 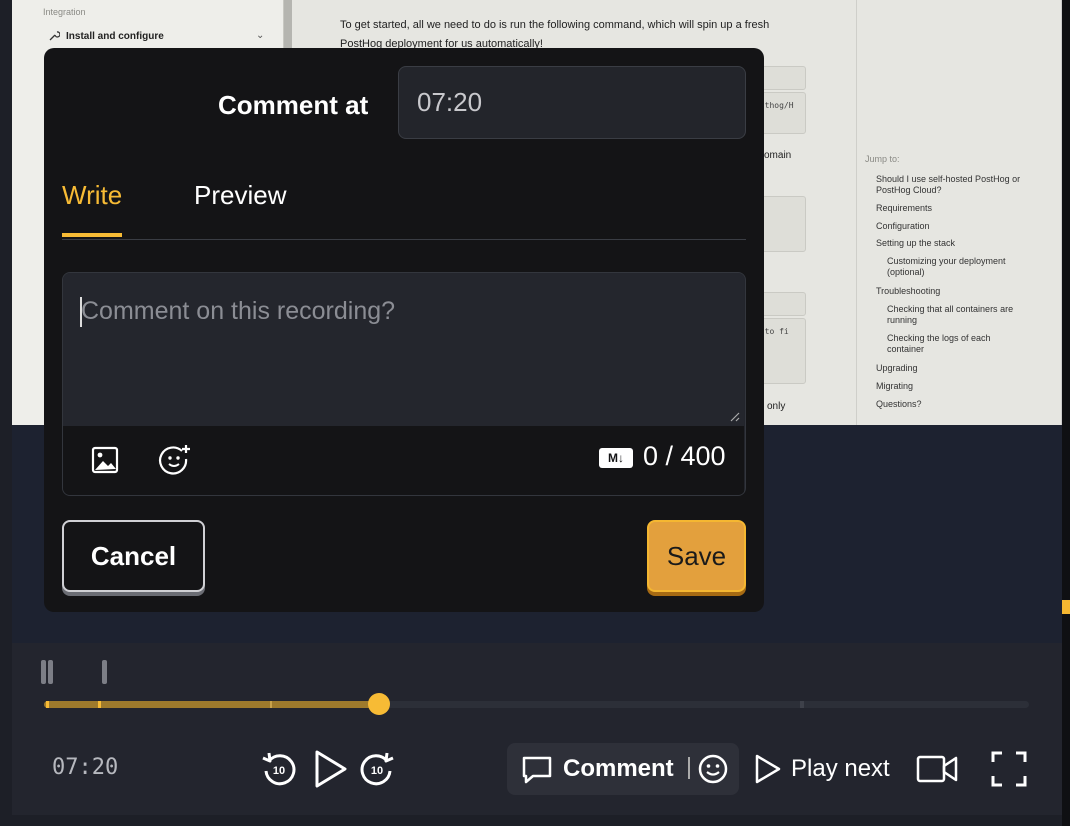 What do you see at coordinates (537, 770) in the screenshot?
I see `comment-icon` at bounding box center [537, 770].